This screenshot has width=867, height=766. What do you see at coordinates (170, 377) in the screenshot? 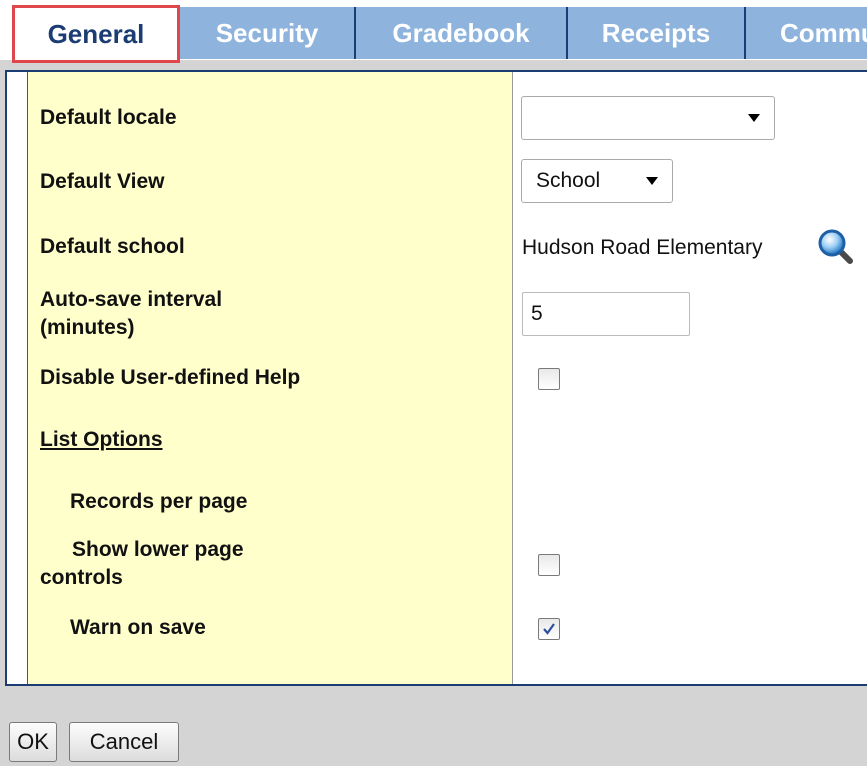
I see `disable-help-label: Disable User-defined Help` at bounding box center [170, 377].